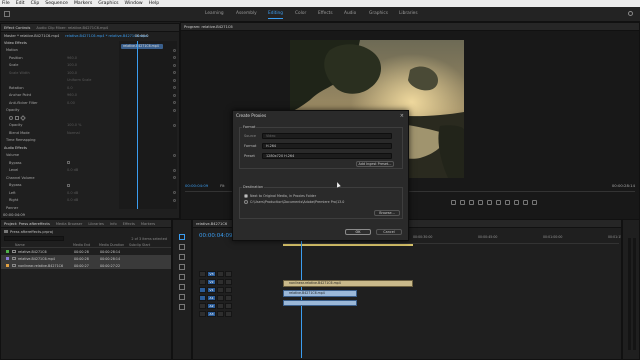 This screenshot has width=640, height=360. What do you see at coordinates (113, 224) in the screenshot?
I see `tab-info: Info` at bounding box center [113, 224].